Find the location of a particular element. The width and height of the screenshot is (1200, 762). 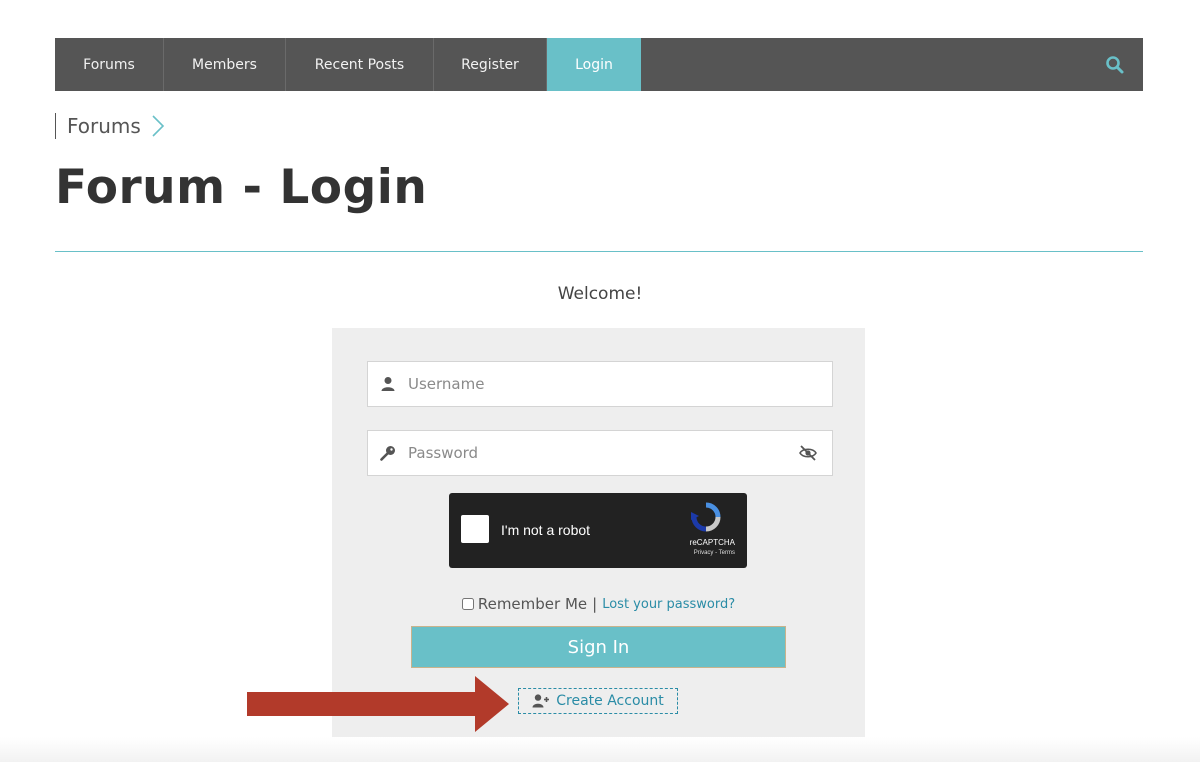

nav-item-recent-posts: Recent Posts is located at coordinates (360, 64).